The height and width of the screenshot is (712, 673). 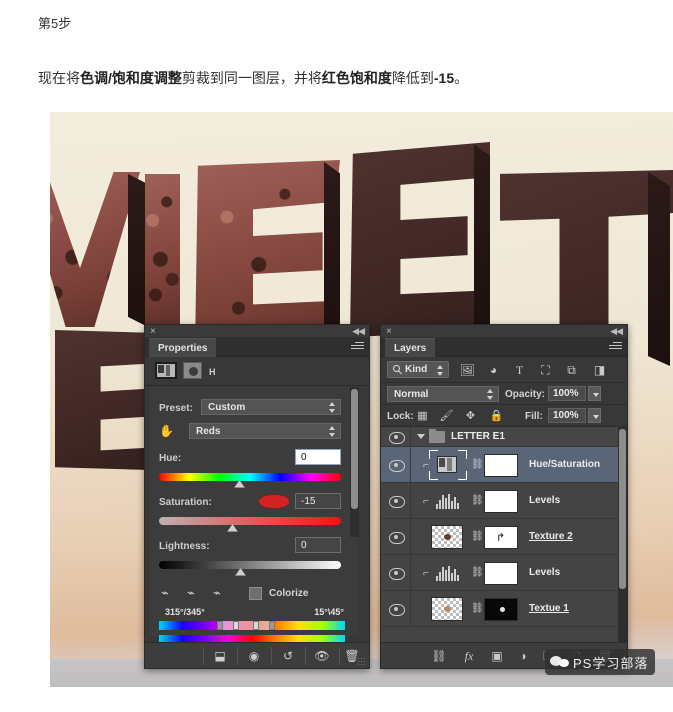 I want to click on resize-grip, so click(x=361, y=661).